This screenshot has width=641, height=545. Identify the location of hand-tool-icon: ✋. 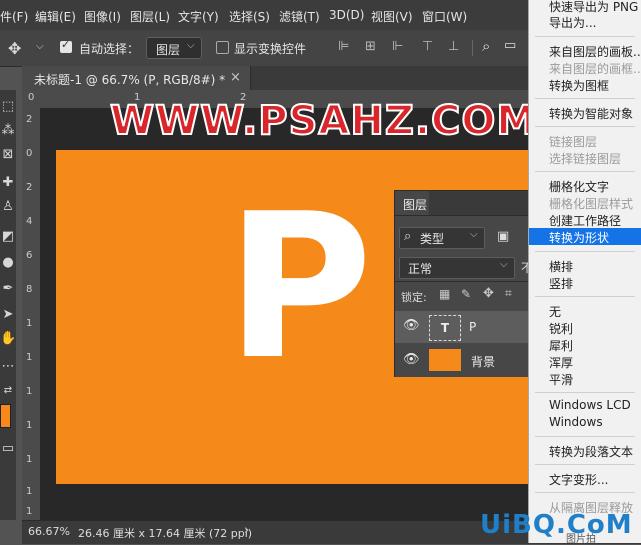
(8, 339).